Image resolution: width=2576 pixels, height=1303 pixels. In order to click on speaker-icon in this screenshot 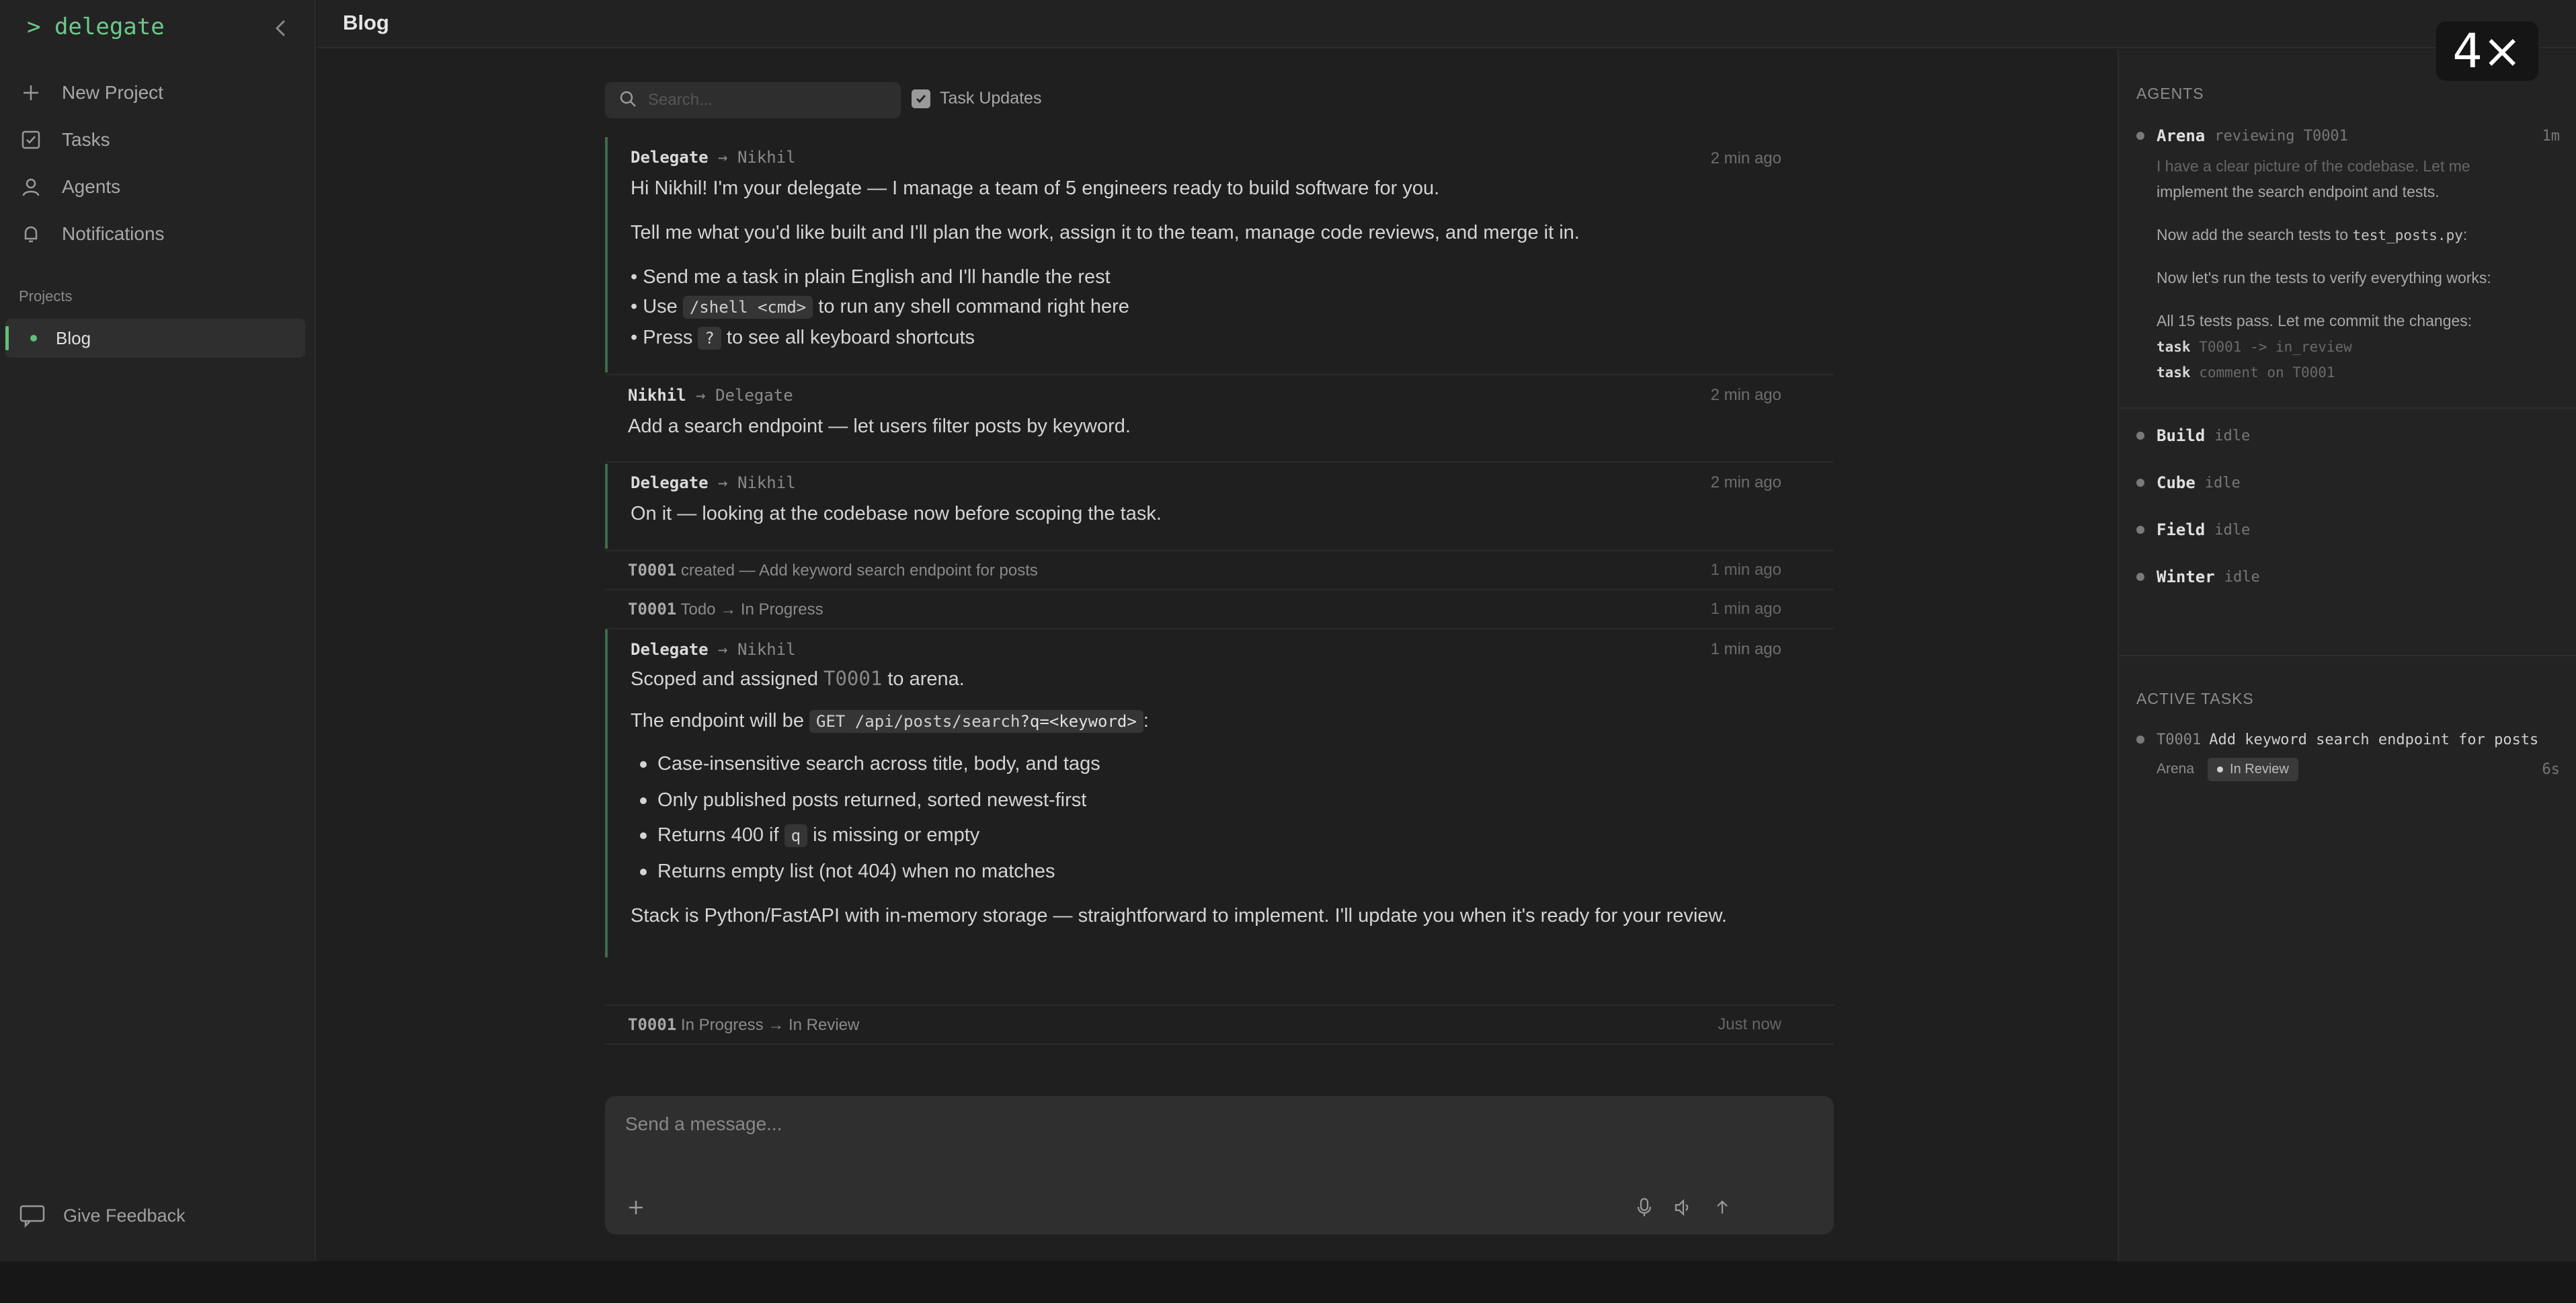, I will do `click(1683, 1209)`.